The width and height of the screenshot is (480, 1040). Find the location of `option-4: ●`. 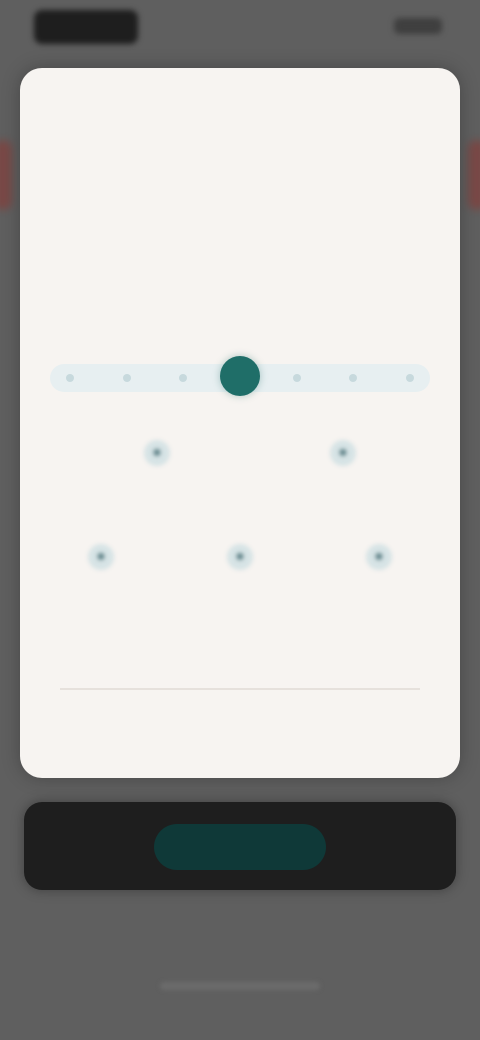

option-4: ● is located at coordinates (240, 563).